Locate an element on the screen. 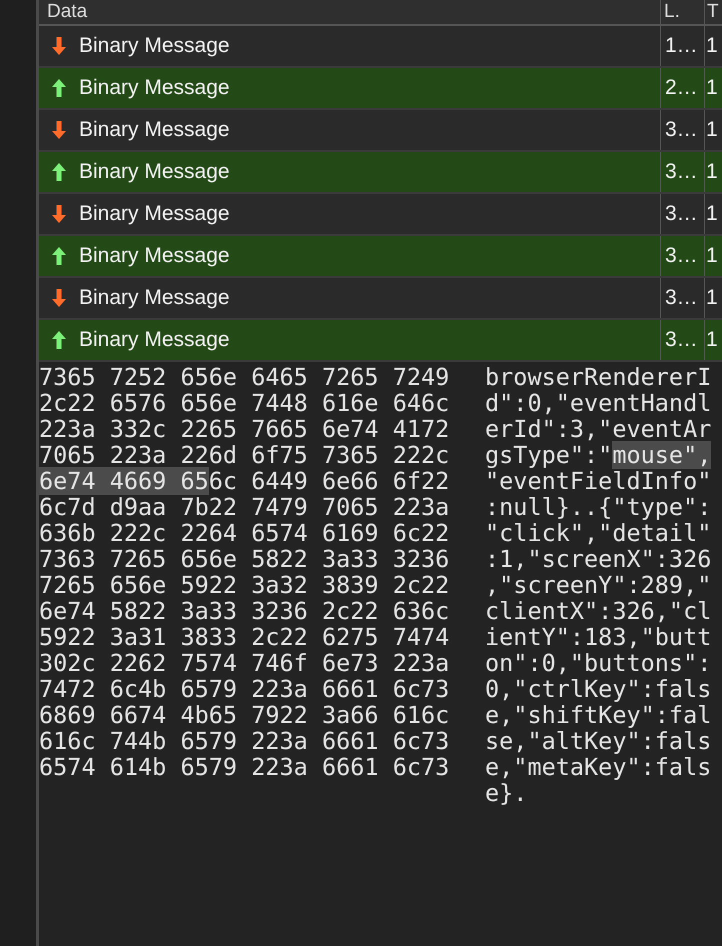 Image resolution: width=722 pixels, height=946 pixels. message-row: Binary Message 2… 1 is located at coordinates (380, 89).